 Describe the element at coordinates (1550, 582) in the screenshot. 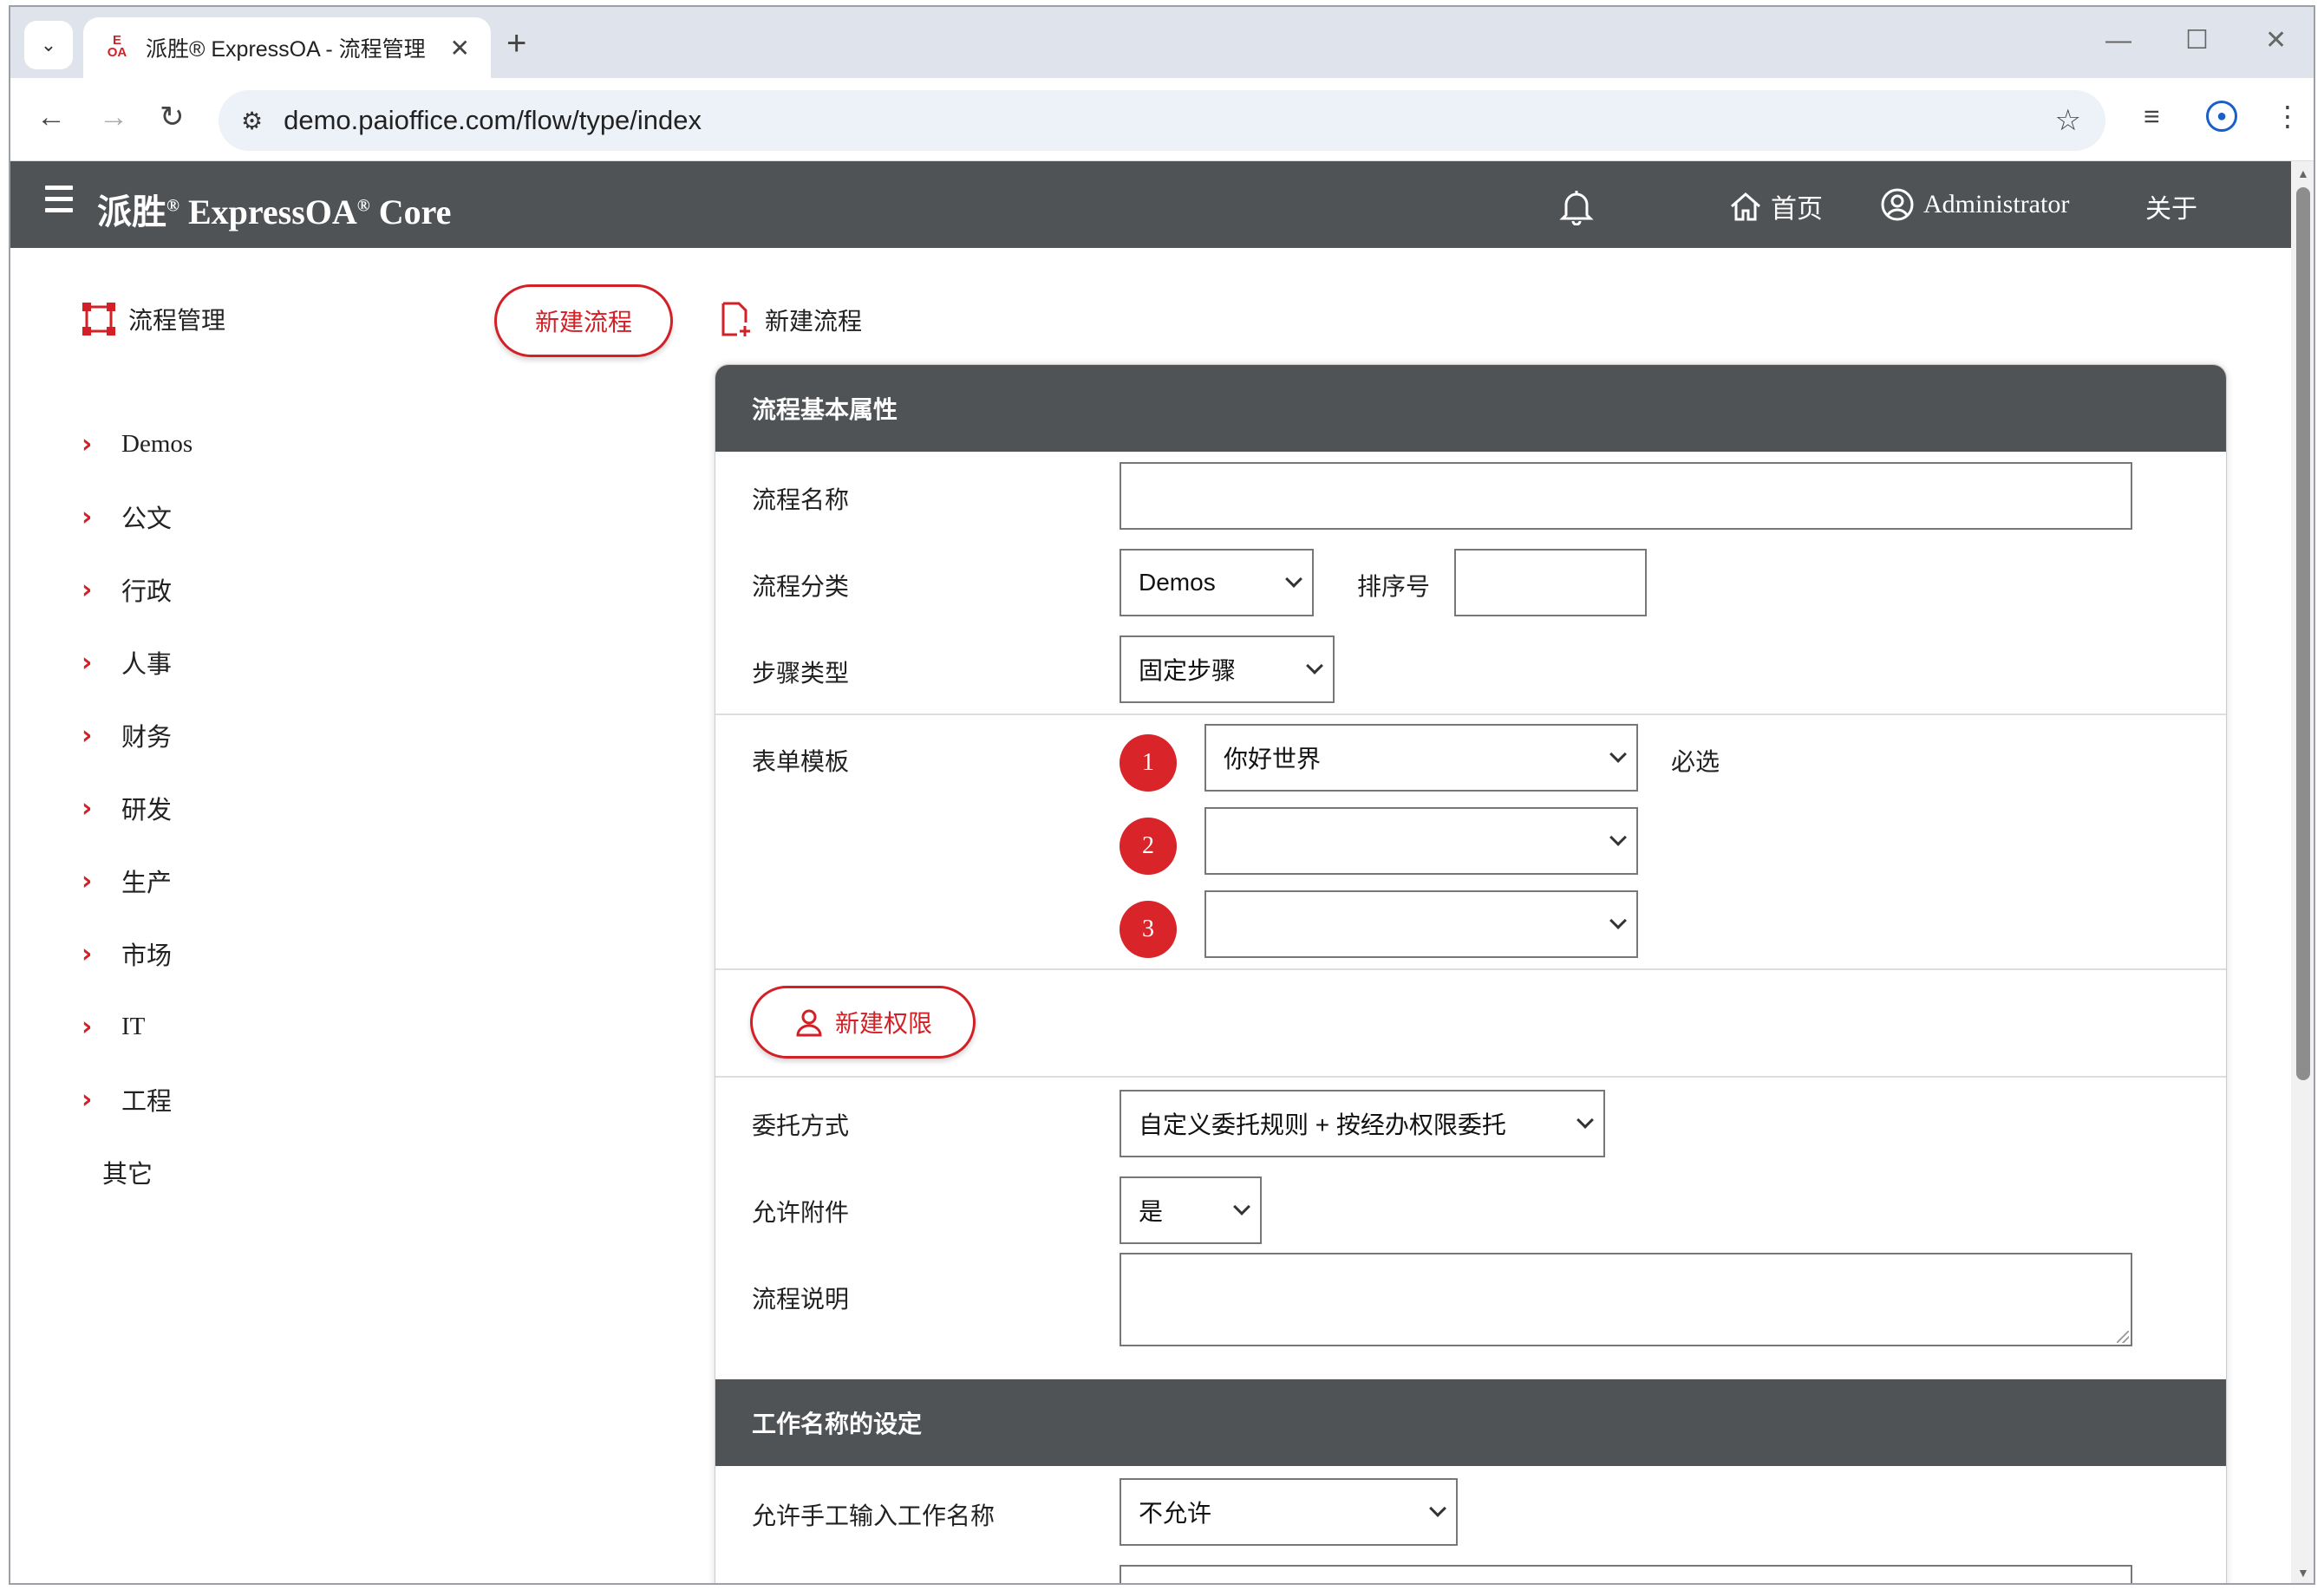

I see `order-input` at that location.